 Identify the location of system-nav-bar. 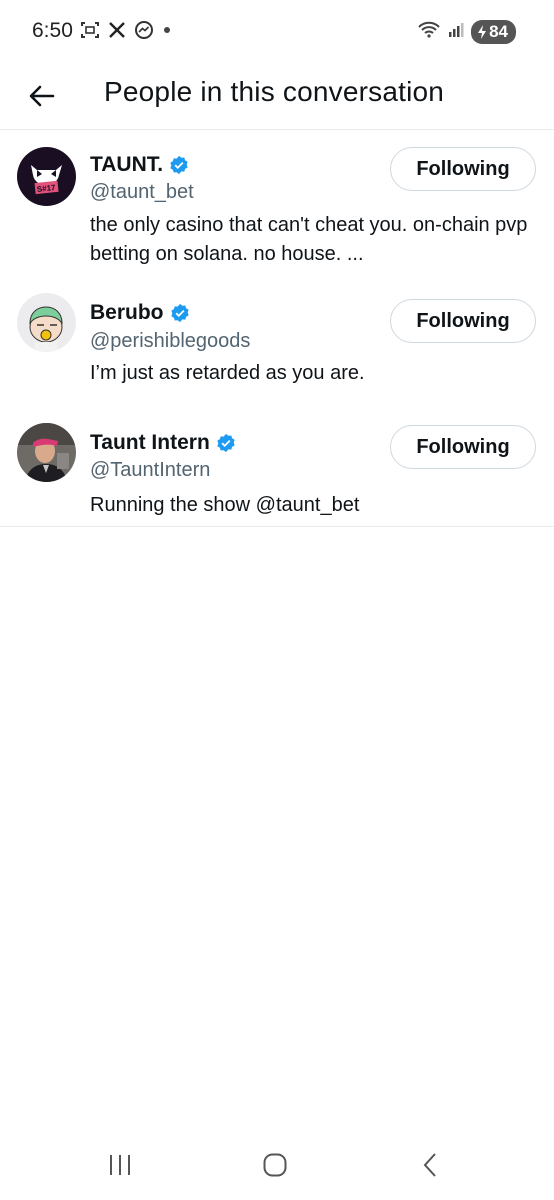
(277, 1165).